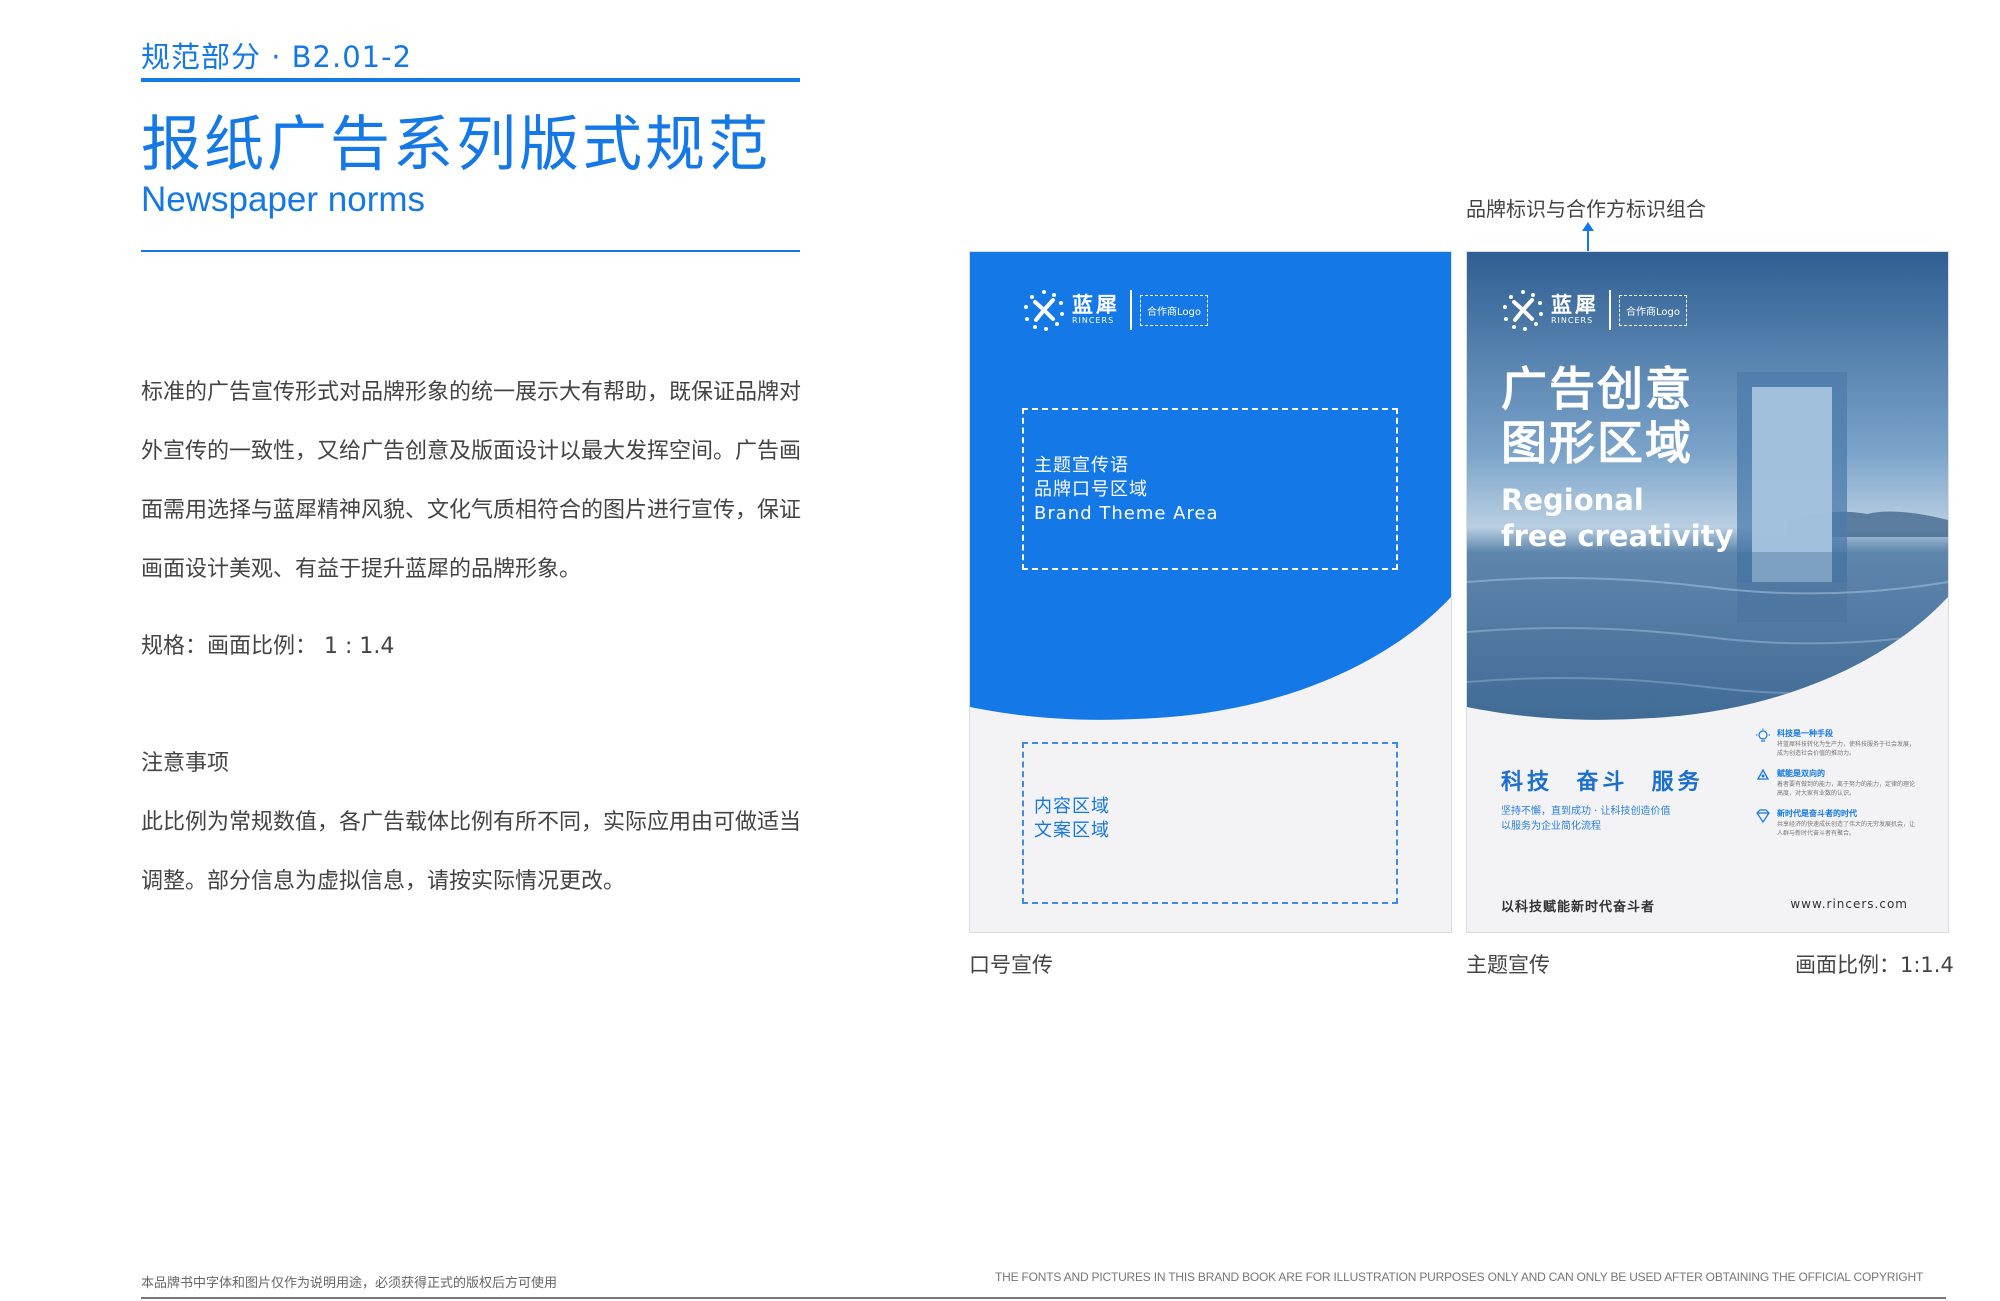 This screenshot has width=2000, height=1301. I want to click on spec-text: 规格：画面比例： 1 : 1.4, so click(268, 646).